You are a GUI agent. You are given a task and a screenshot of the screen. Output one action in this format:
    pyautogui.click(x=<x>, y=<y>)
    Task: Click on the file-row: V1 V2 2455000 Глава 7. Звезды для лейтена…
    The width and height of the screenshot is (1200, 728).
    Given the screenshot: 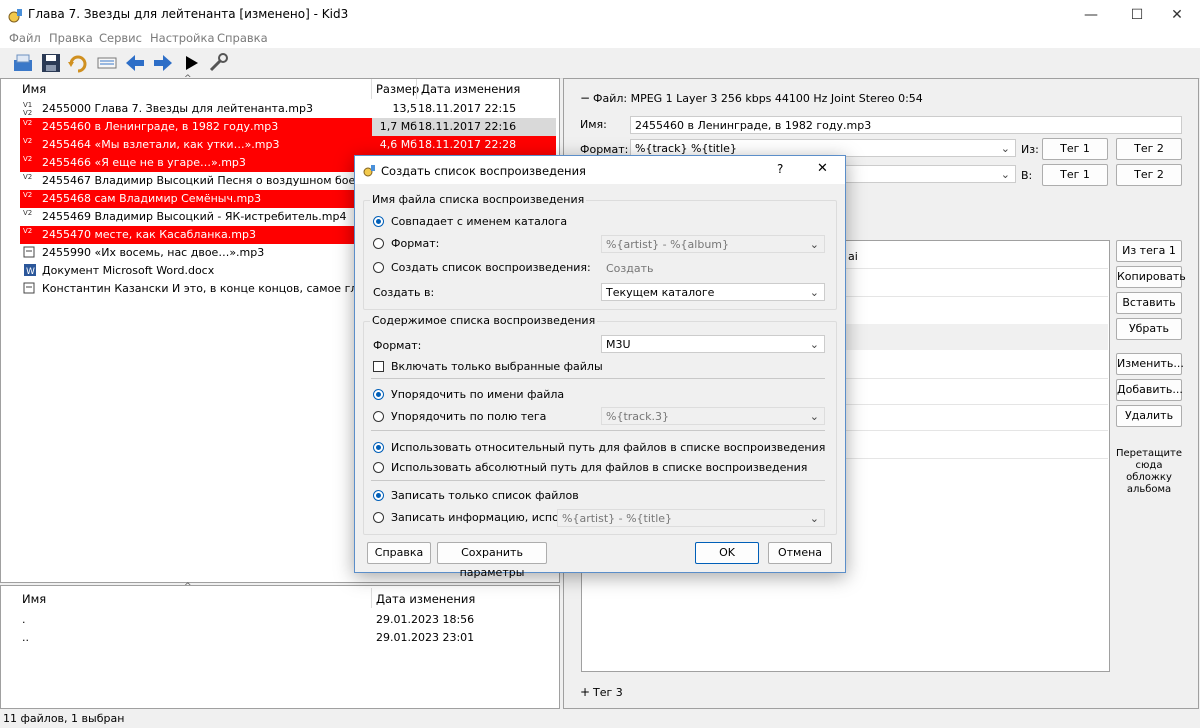 What is the action you would take?
    pyautogui.click(x=288, y=116)
    